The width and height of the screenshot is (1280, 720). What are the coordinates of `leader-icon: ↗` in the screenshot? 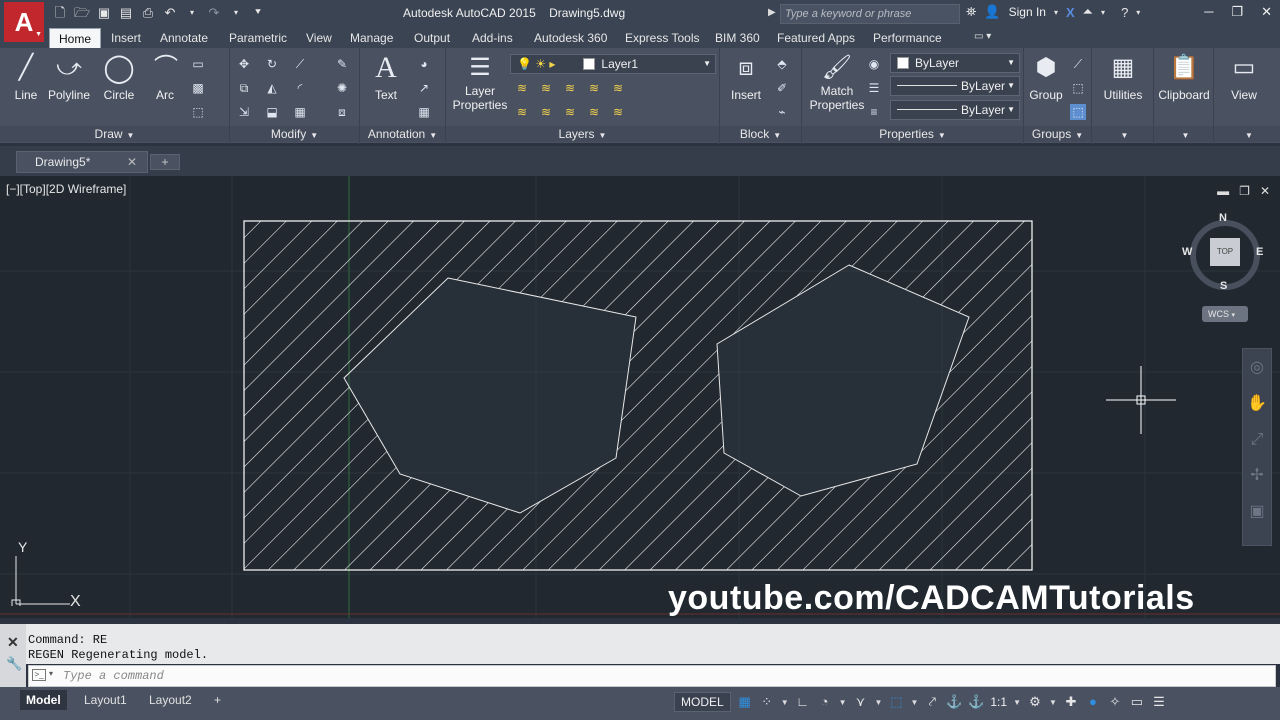 It's located at (424, 88).